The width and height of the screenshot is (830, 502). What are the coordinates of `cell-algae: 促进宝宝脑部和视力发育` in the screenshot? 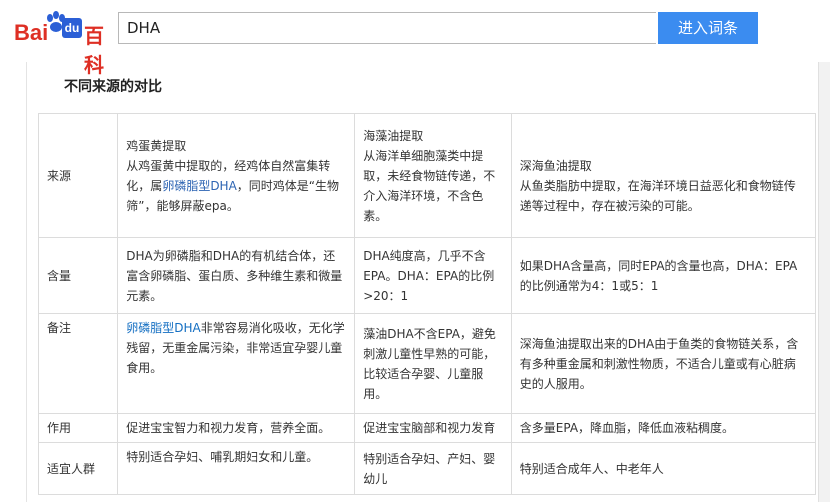 It's located at (433, 428).